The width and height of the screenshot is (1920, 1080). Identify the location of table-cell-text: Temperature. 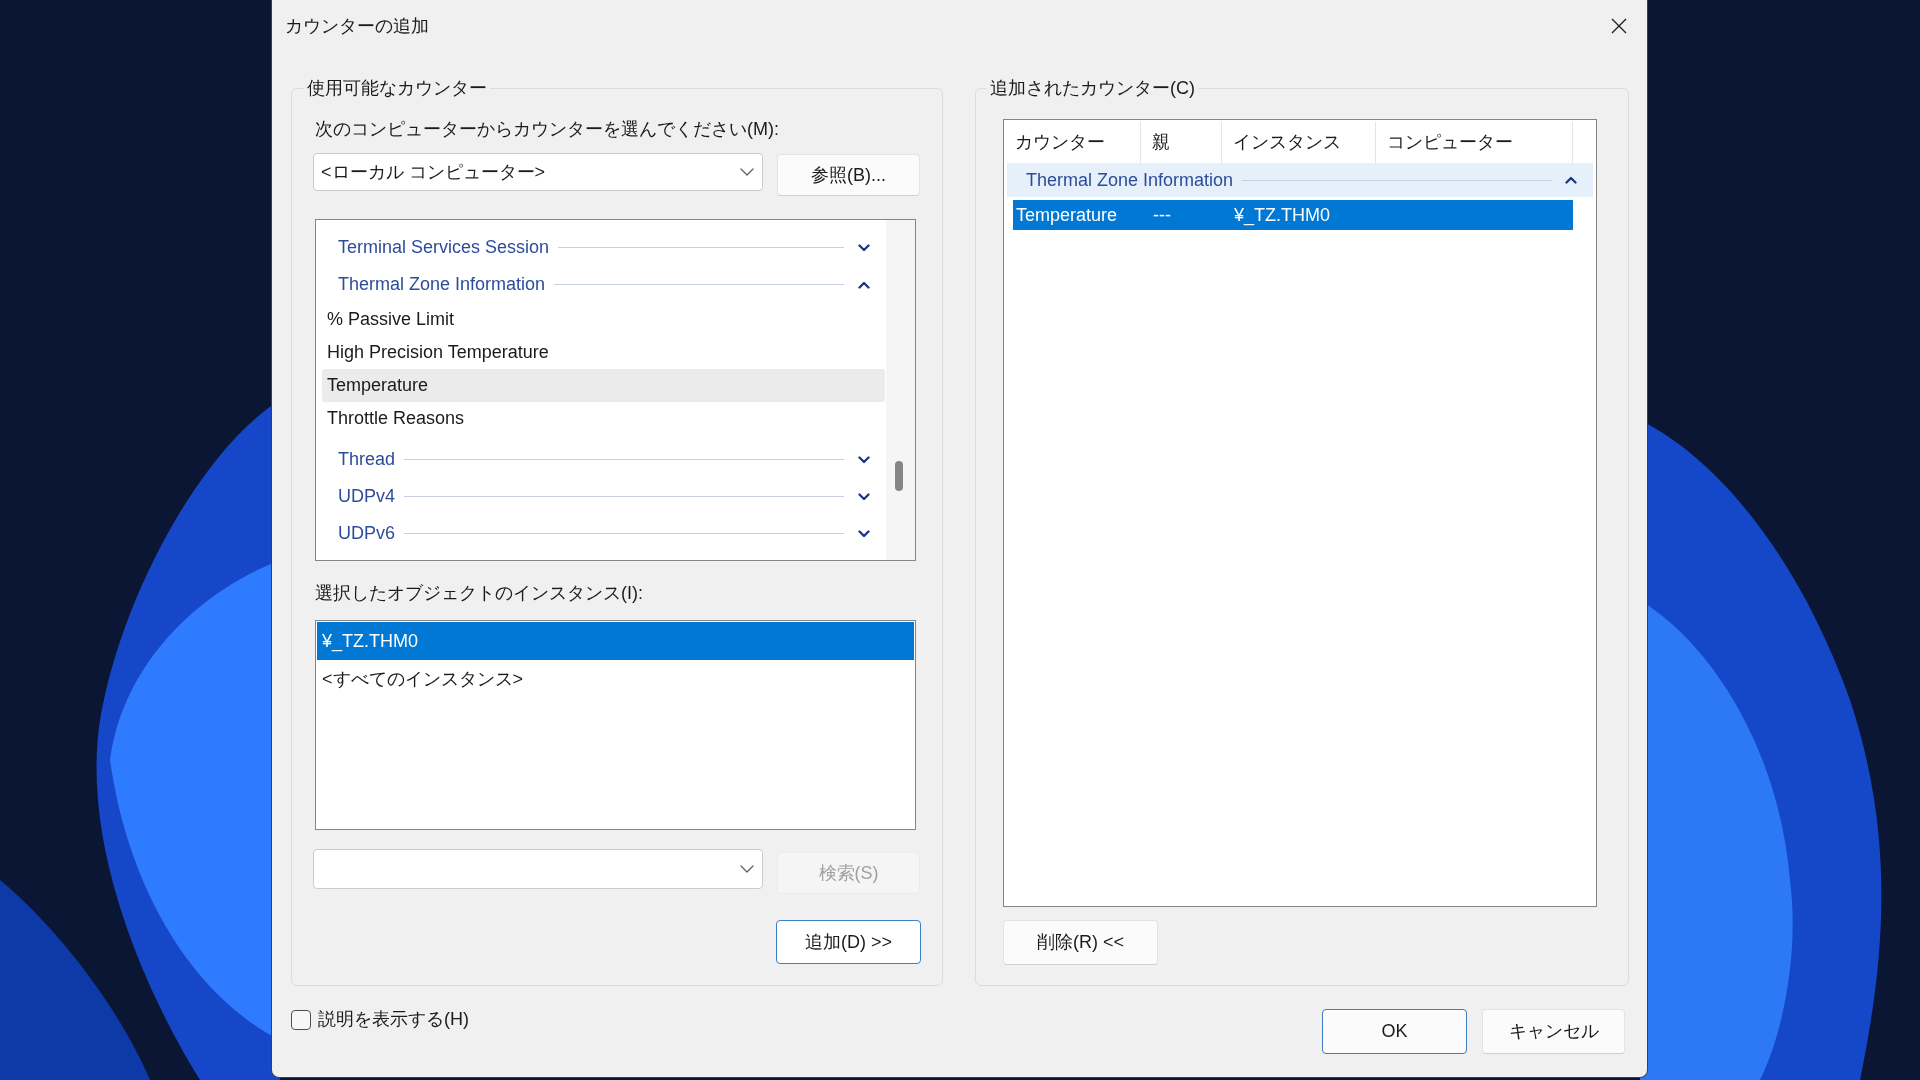
(1067, 215).